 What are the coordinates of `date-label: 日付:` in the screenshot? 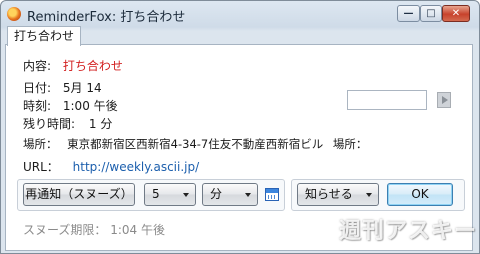 It's located at (37, 88).